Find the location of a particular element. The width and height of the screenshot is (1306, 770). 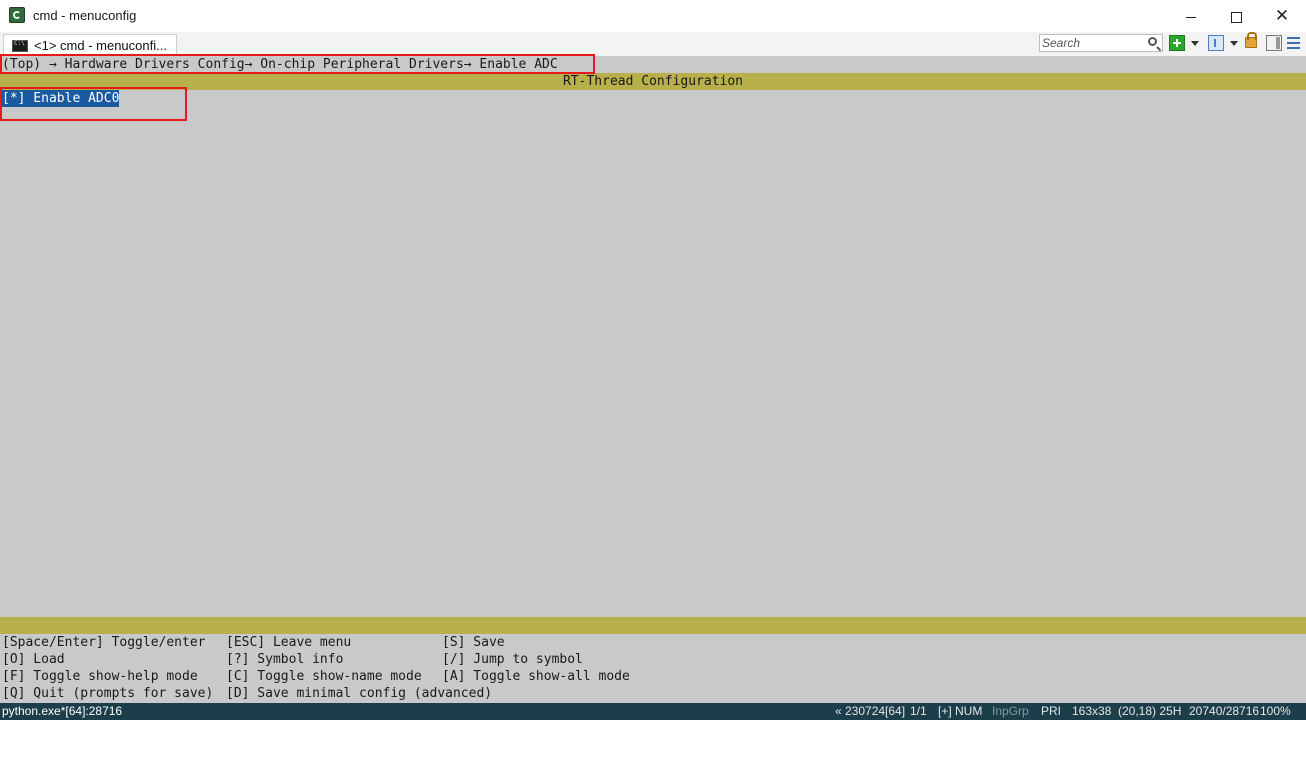

conemu-app-icon is located at coordinates (17, 15).